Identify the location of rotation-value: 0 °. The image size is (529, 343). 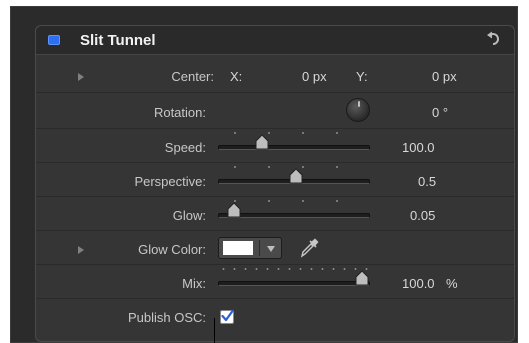
(440, 112).